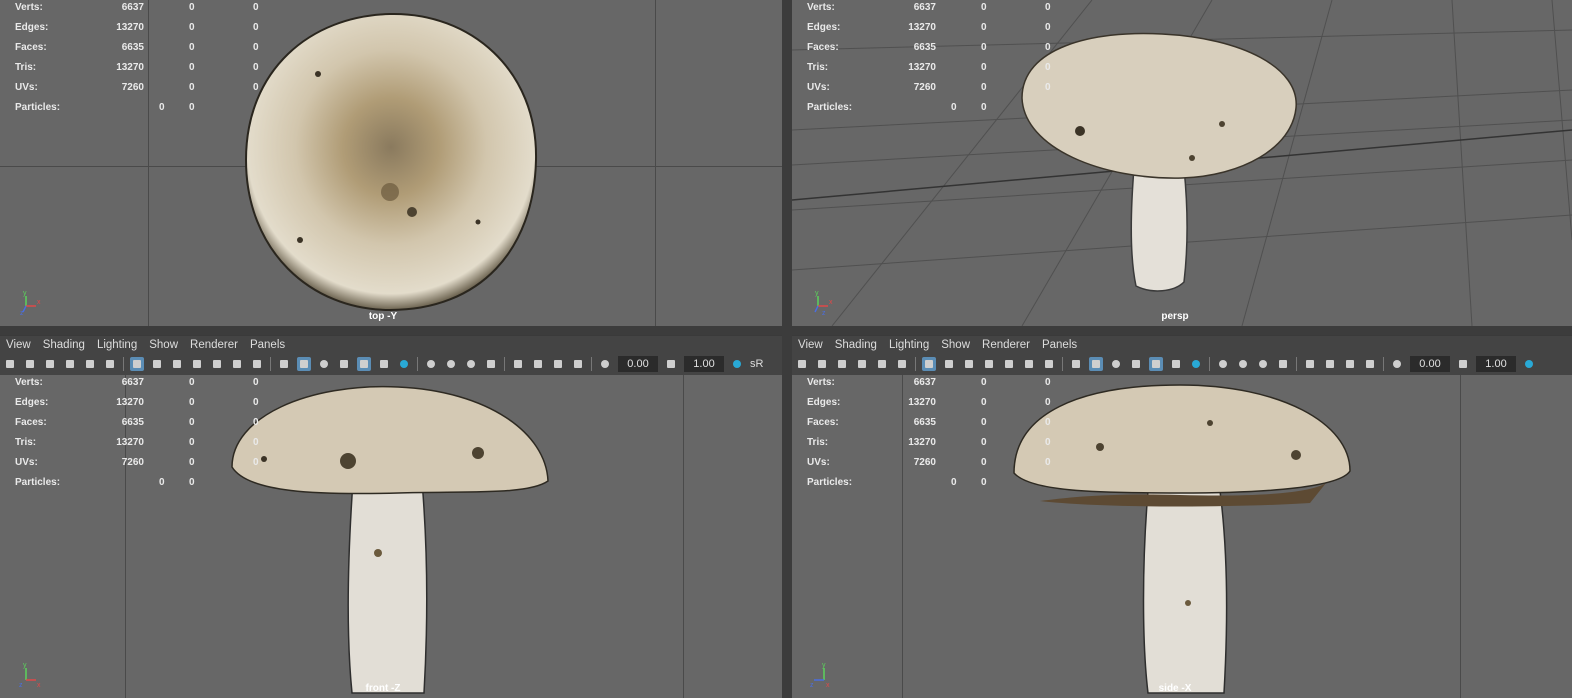 This screenshot has width=1572, height=698. I want to click on stats-value: 7260, so click(924, 462).